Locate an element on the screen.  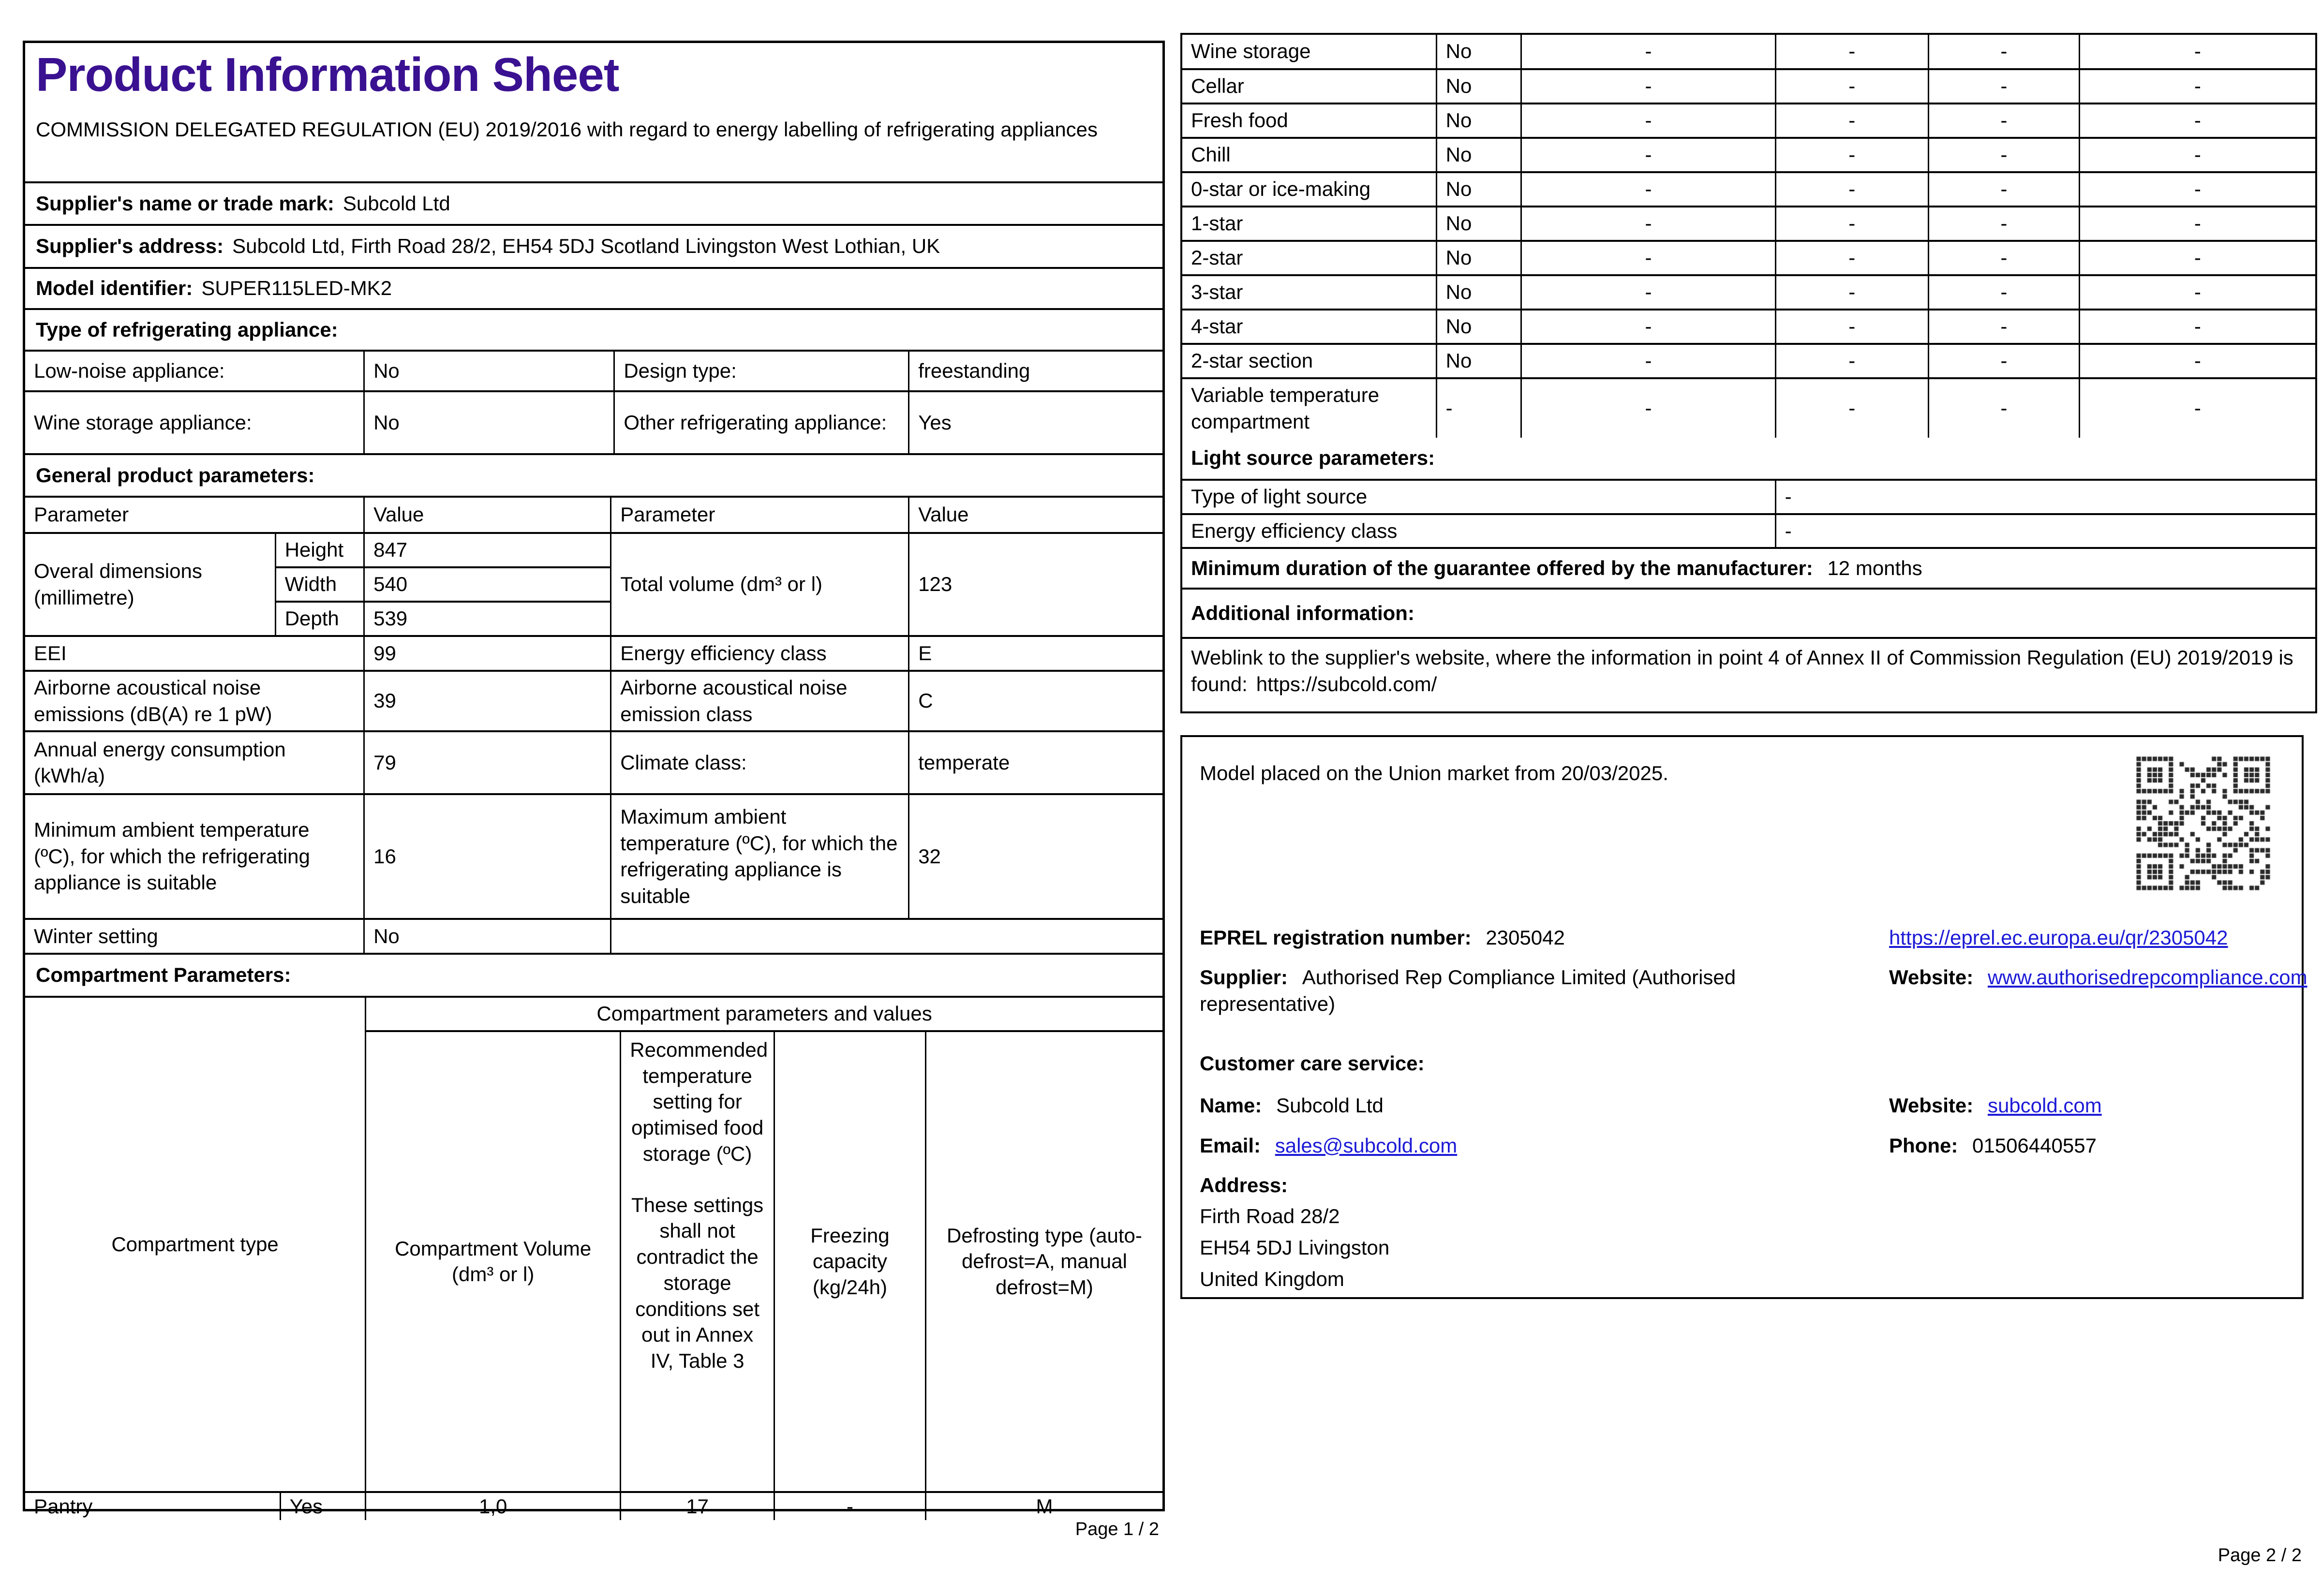
table-row: Energy efficiency class - is located at coordinates (1748, 530).